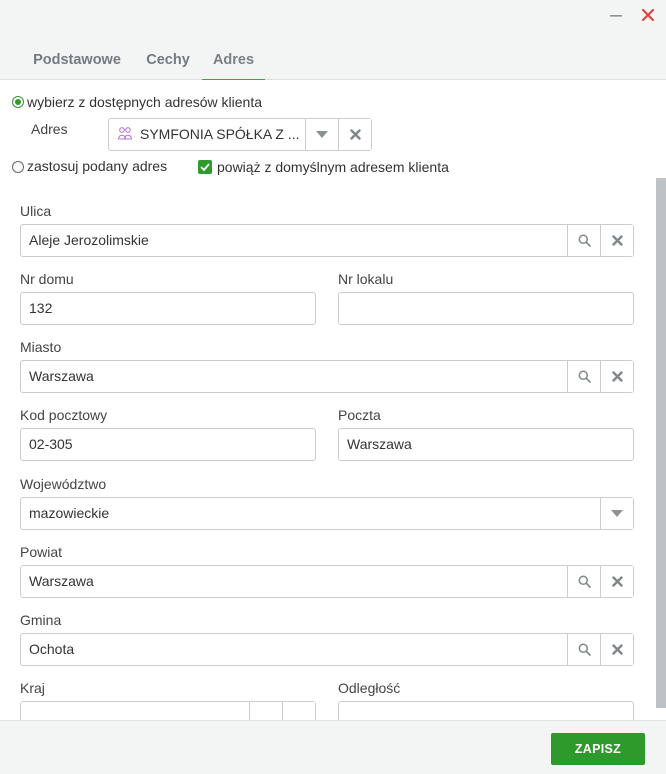 This screenshot has height=774, width=666. I want to click on postal-code-label: Kod pocztowy, so click(64, 415).